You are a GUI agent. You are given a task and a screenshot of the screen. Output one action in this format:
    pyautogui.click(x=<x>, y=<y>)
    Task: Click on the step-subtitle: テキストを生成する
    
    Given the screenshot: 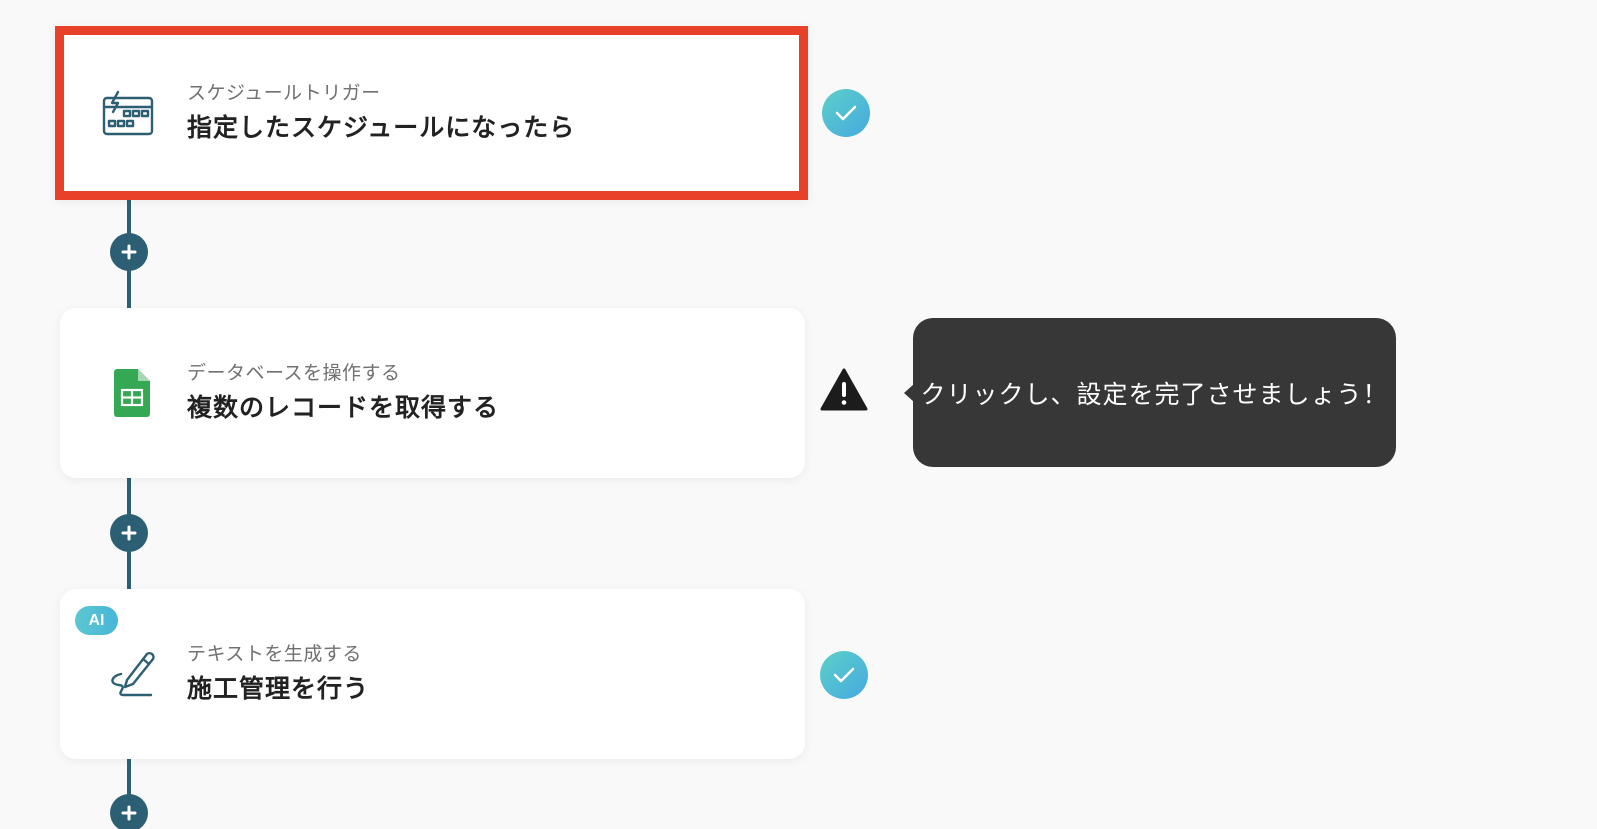 What is the action you would take?
    pyautogui.click(x=274, y=654)
    